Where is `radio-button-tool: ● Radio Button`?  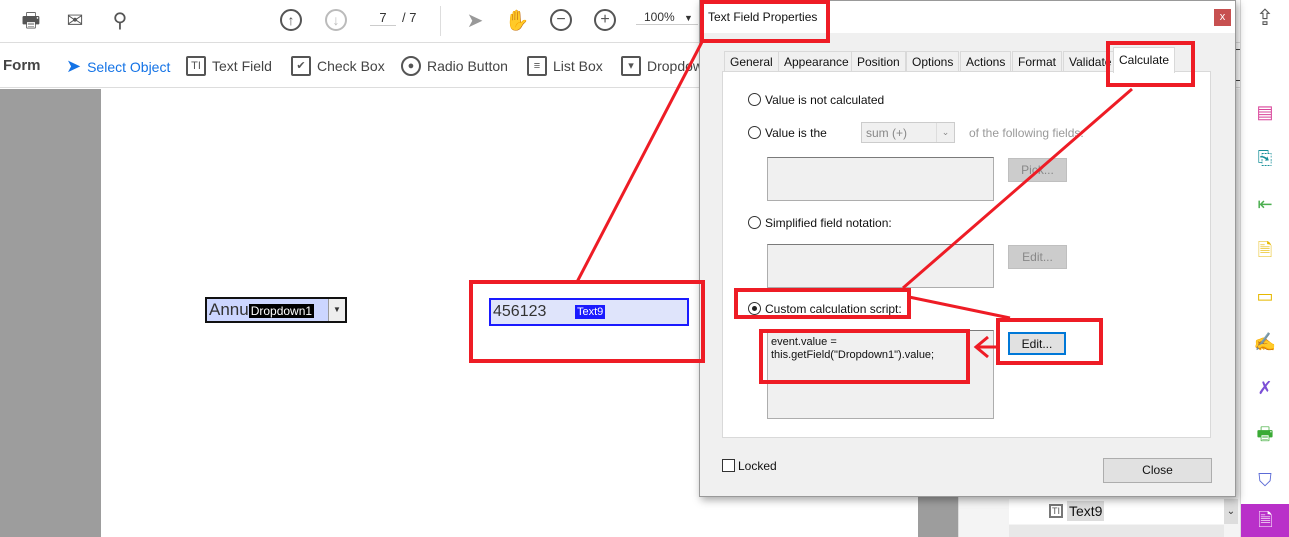
radio-button-tool: ● Radio Button is located at coordinates (454, 66).